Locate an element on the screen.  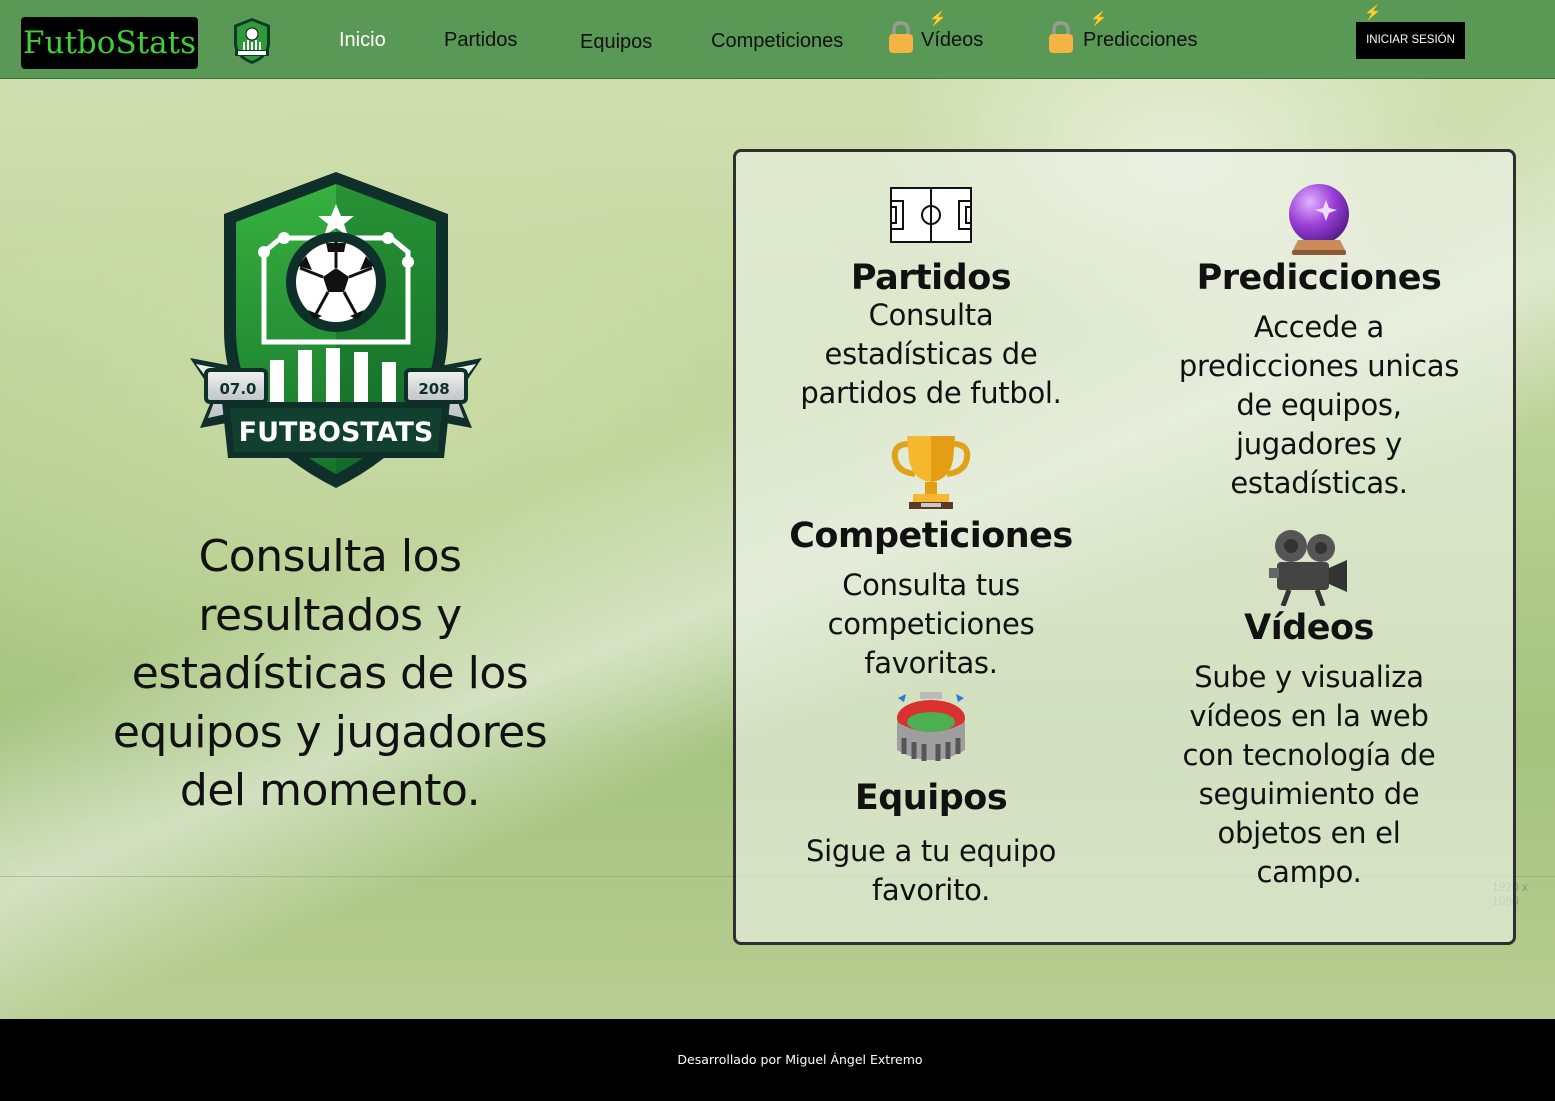
nav-inicio: Inicio is located at coordinates (362, 40).